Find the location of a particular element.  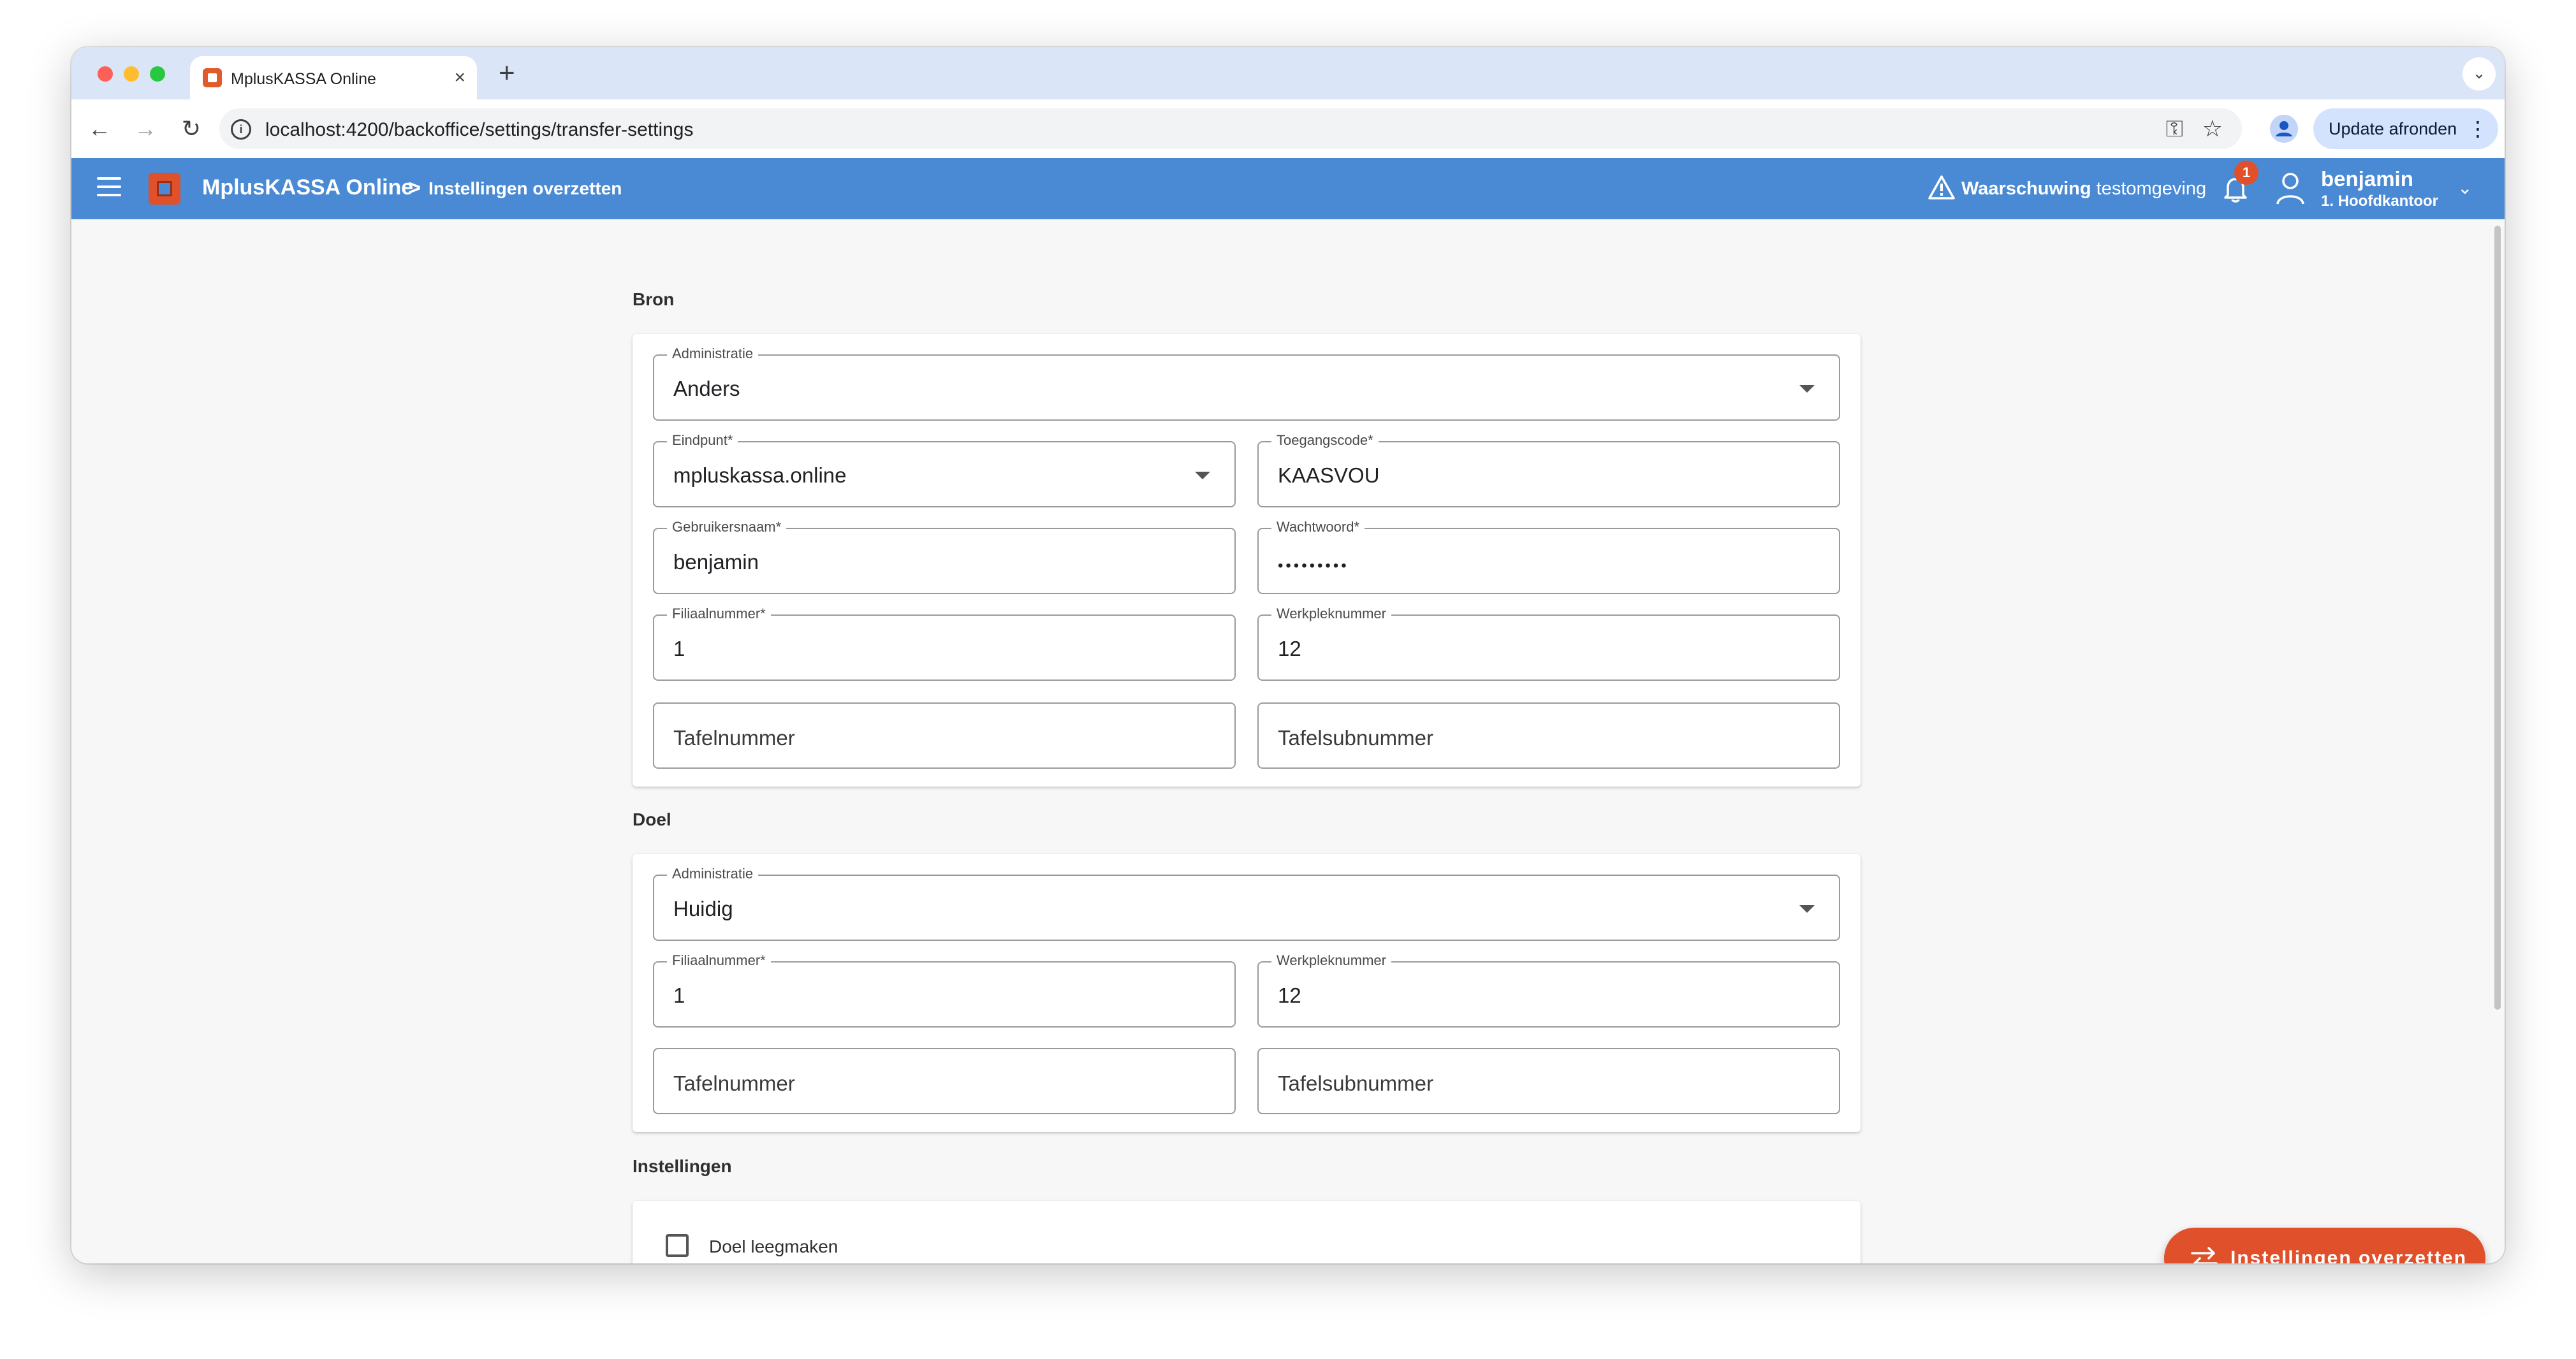

source-wachtwoord-input: Wachtwoord* ••••••••• is located at coordinates (1548, 557).